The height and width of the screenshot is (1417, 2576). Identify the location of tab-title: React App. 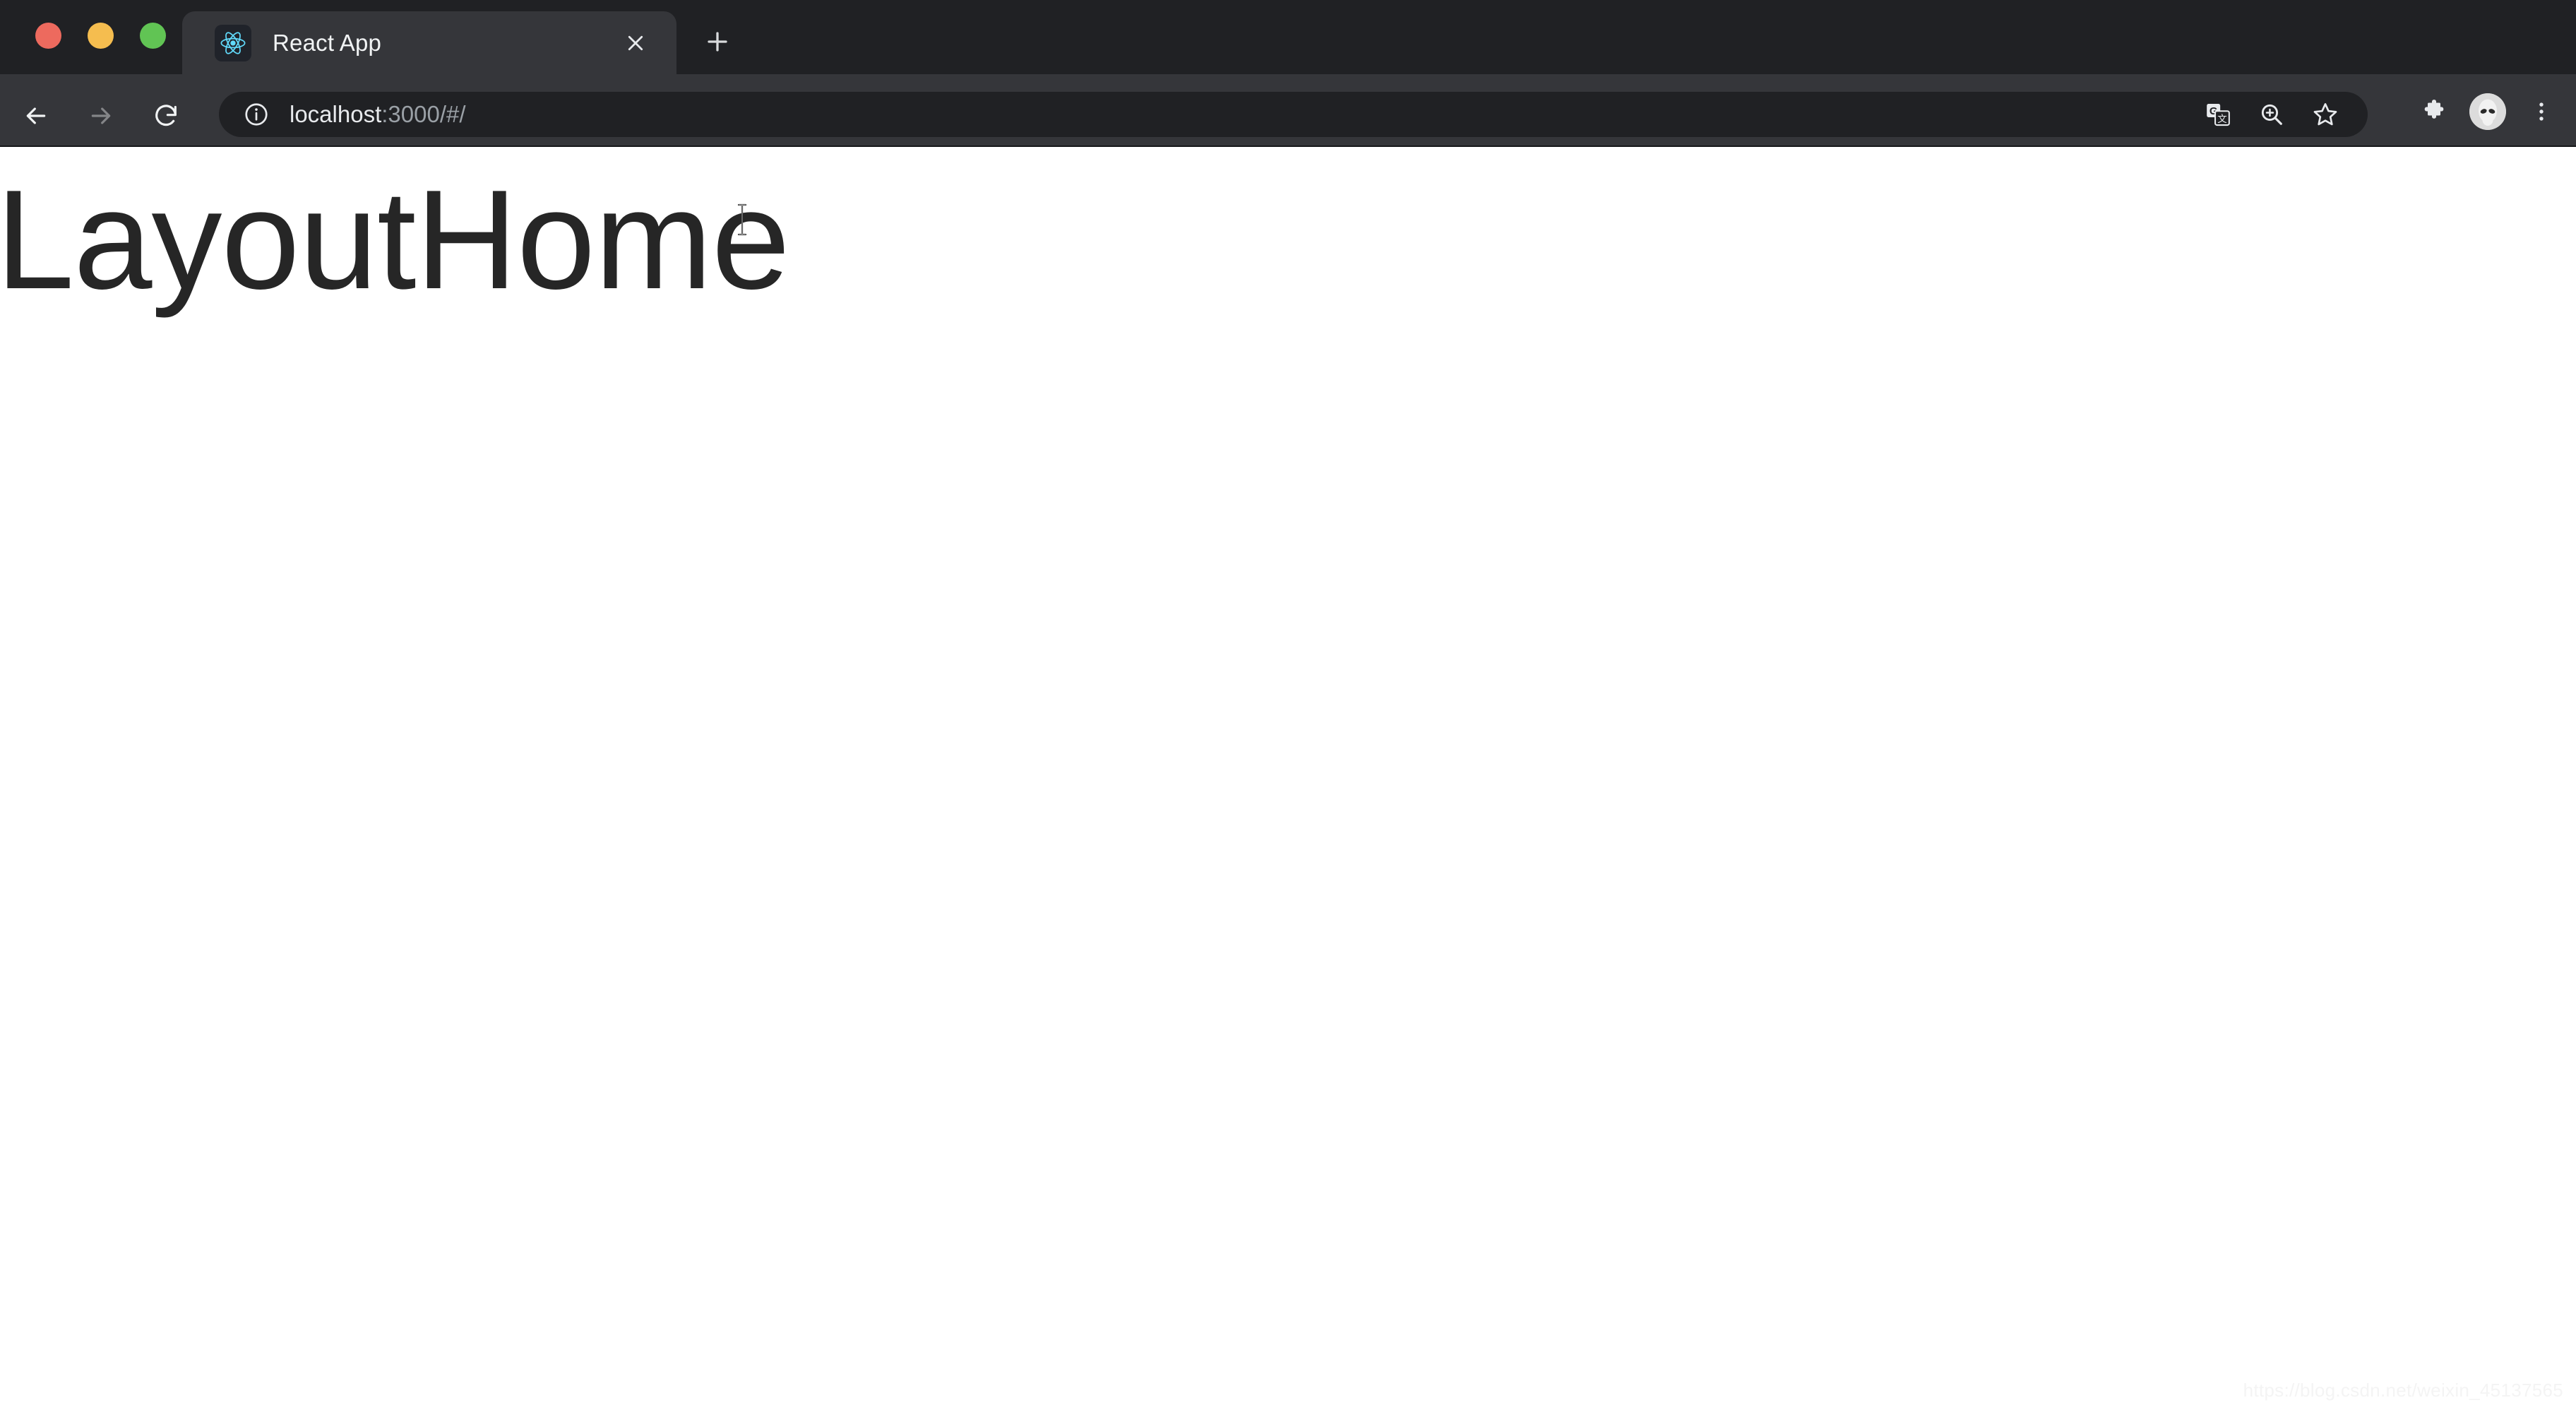
(327, 42).